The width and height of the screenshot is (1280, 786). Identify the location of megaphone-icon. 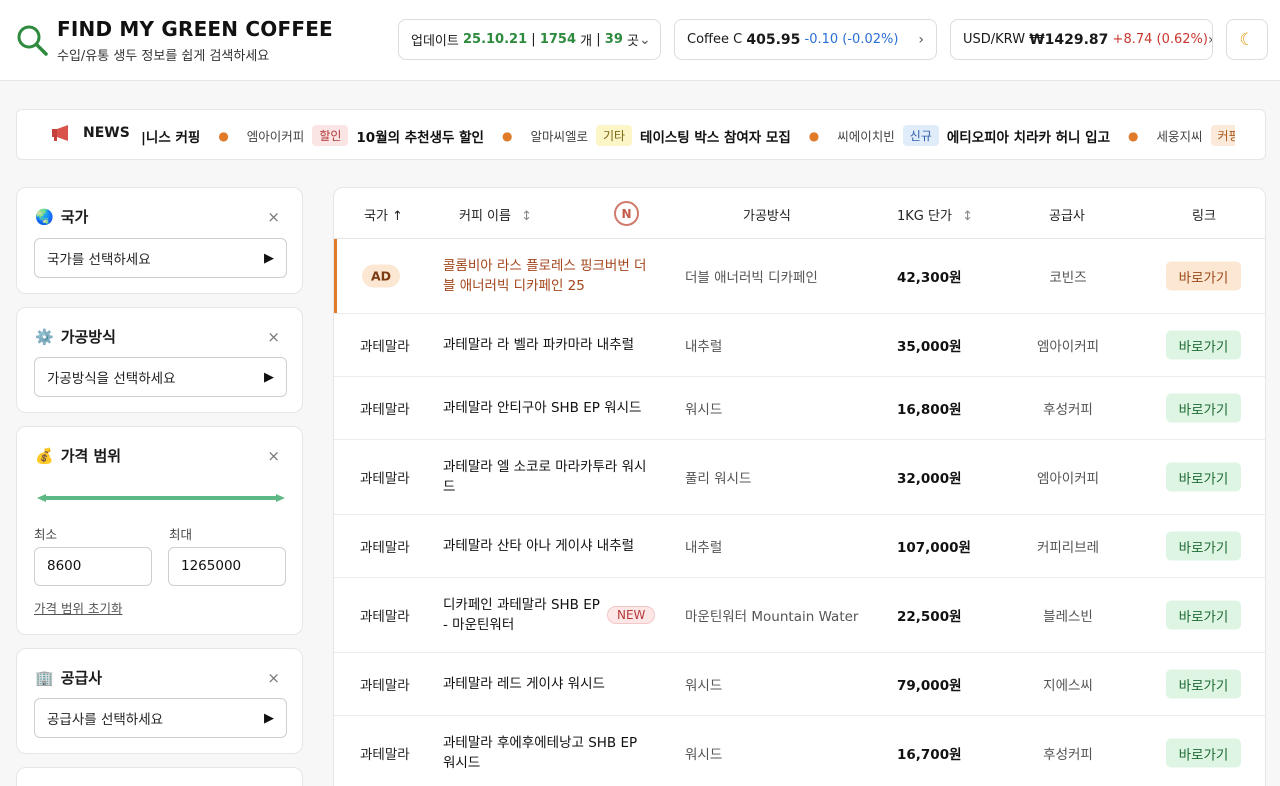
(60, 133).